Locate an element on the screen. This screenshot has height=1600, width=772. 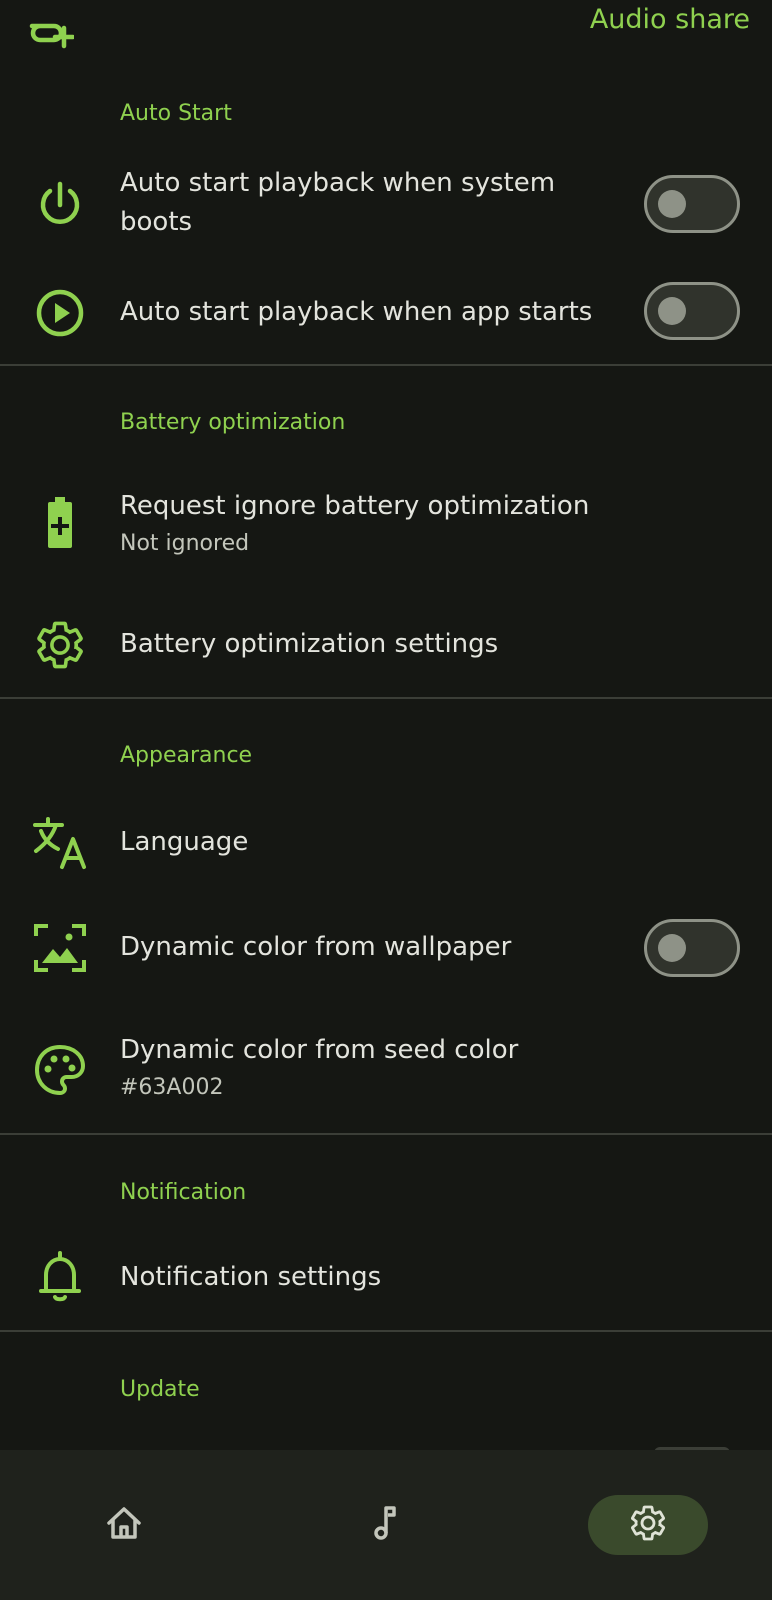
seed-color-value: #63A002 is located at coordinates (172, 1087).